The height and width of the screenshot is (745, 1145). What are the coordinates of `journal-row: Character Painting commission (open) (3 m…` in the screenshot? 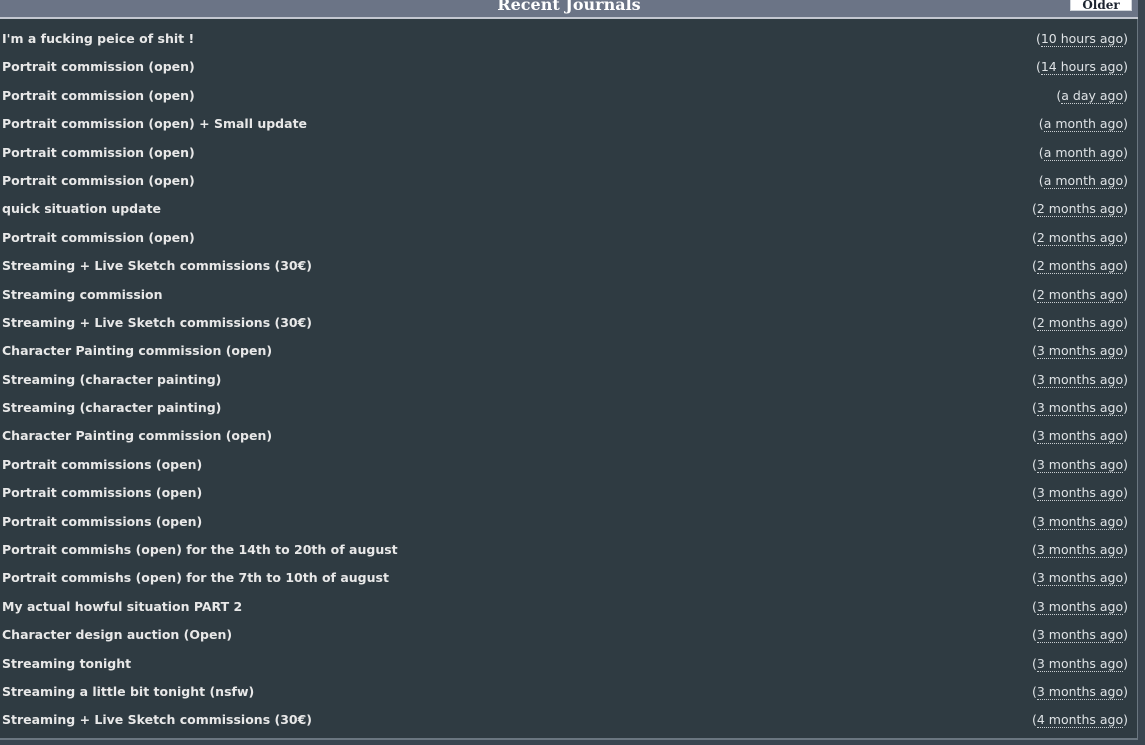 It's located at (569, 351).